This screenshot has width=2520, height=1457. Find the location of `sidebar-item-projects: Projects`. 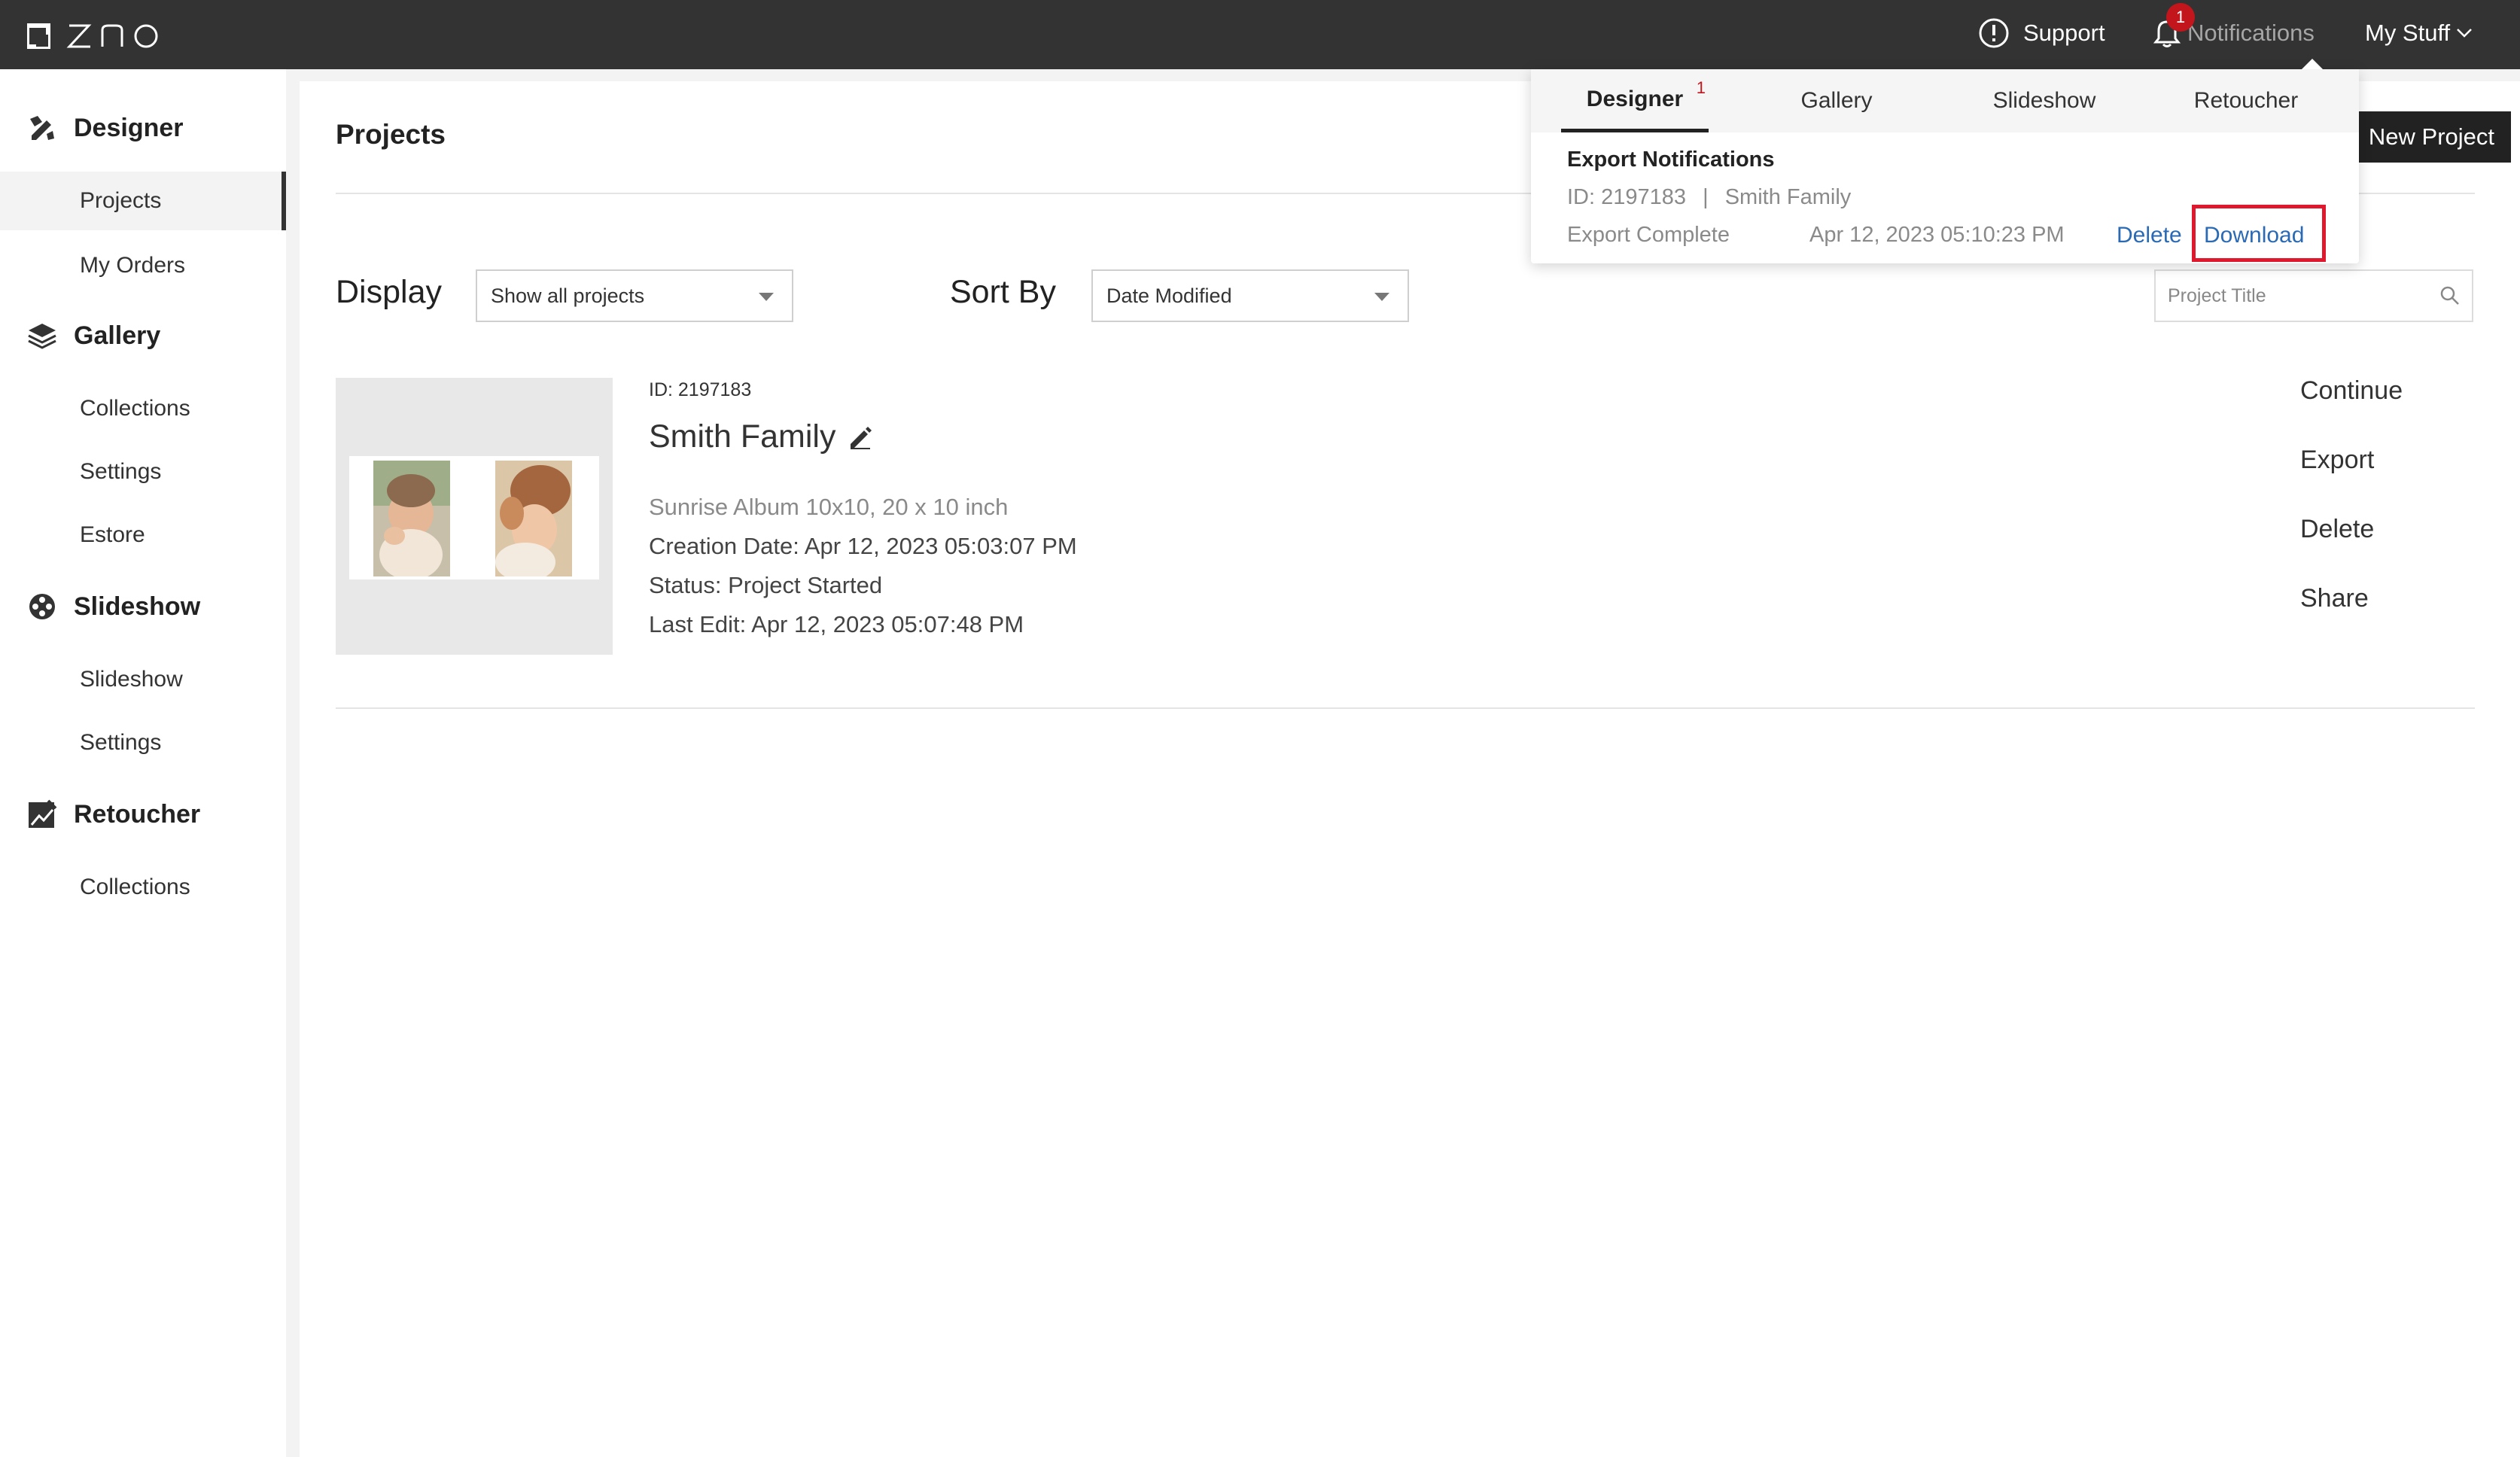

sidebar-item-projects: Projects is located at coordinates (143, 201).